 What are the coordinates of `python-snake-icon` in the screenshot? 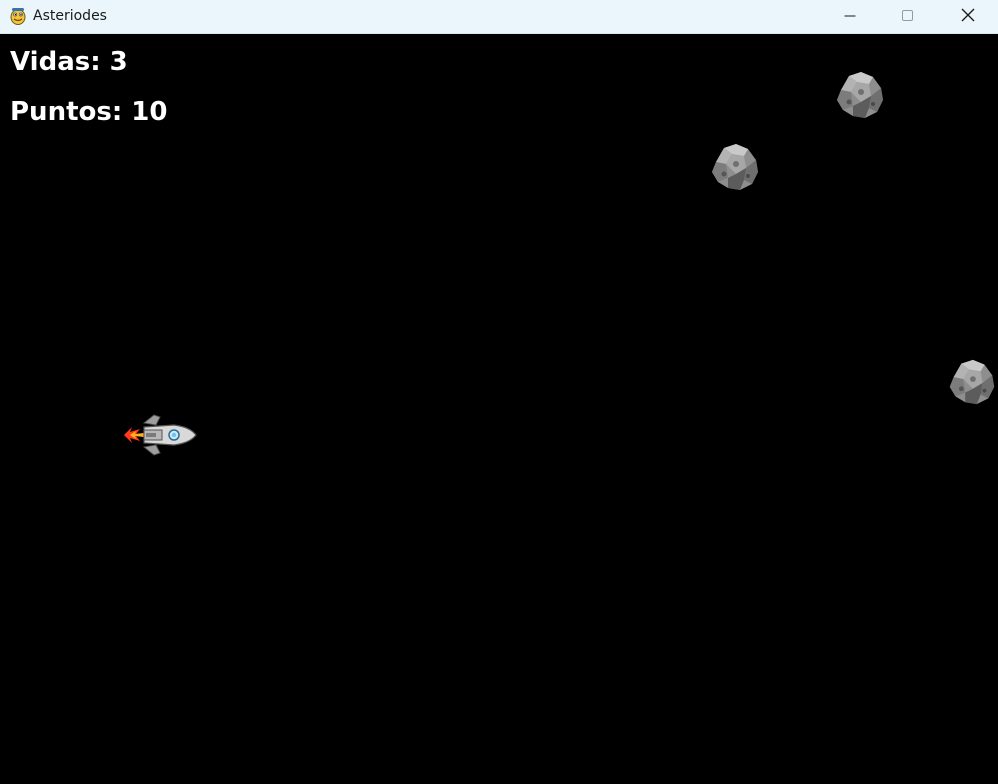 It's located at (18, 16).